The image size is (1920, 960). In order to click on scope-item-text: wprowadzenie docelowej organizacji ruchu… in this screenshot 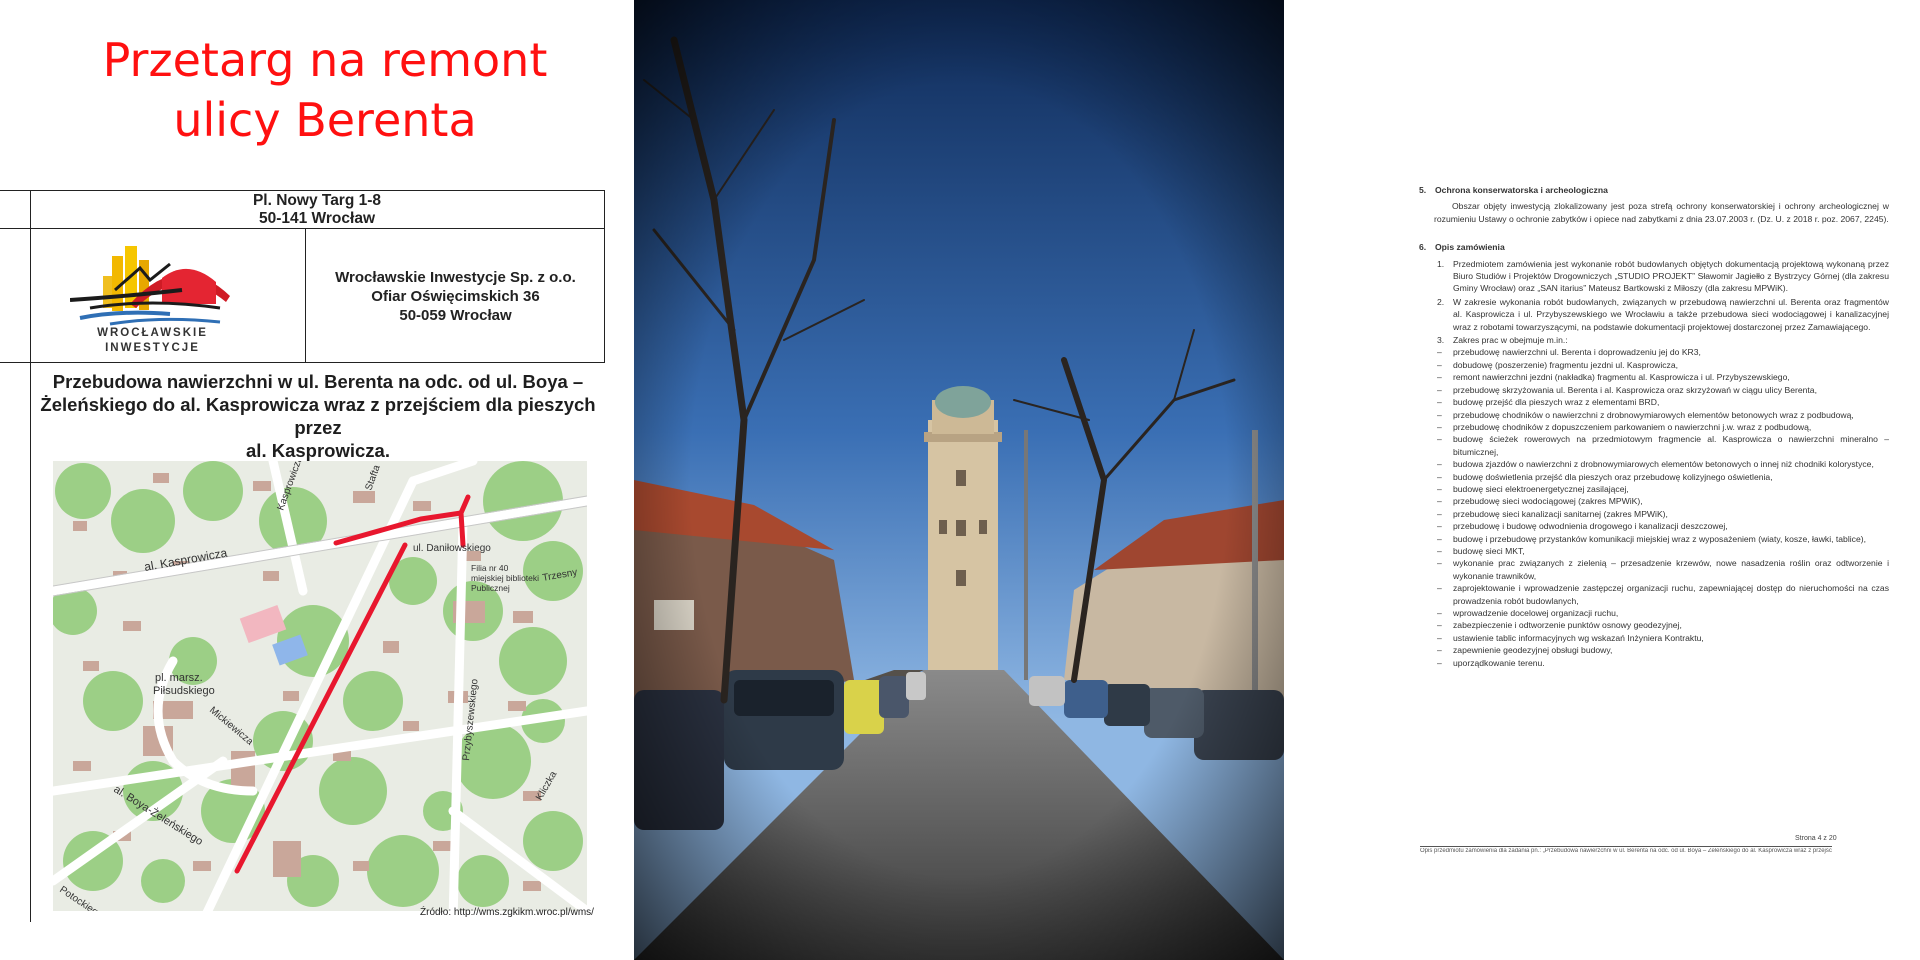, I will do `click(1536, 613)`.